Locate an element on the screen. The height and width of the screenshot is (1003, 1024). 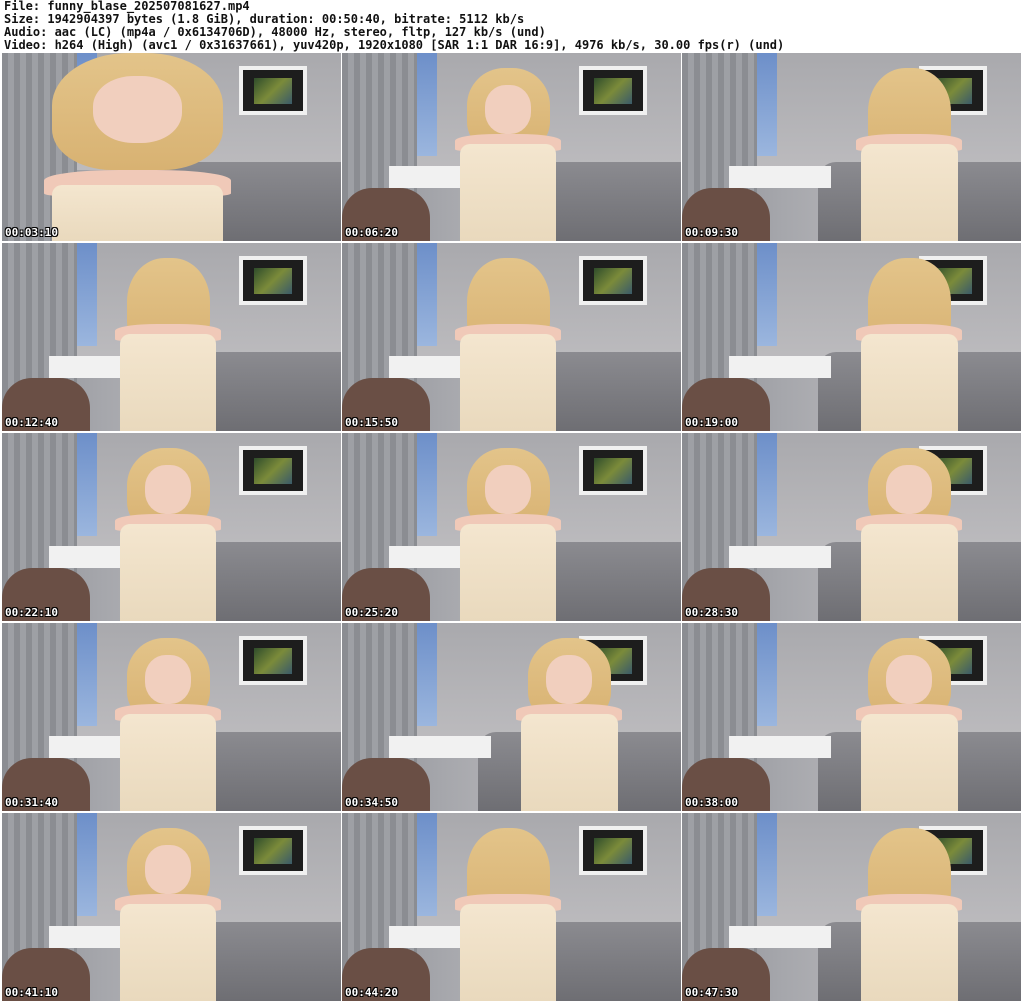
thumbnail-frame: 00:41:10 is located at coordinates (171, 907).